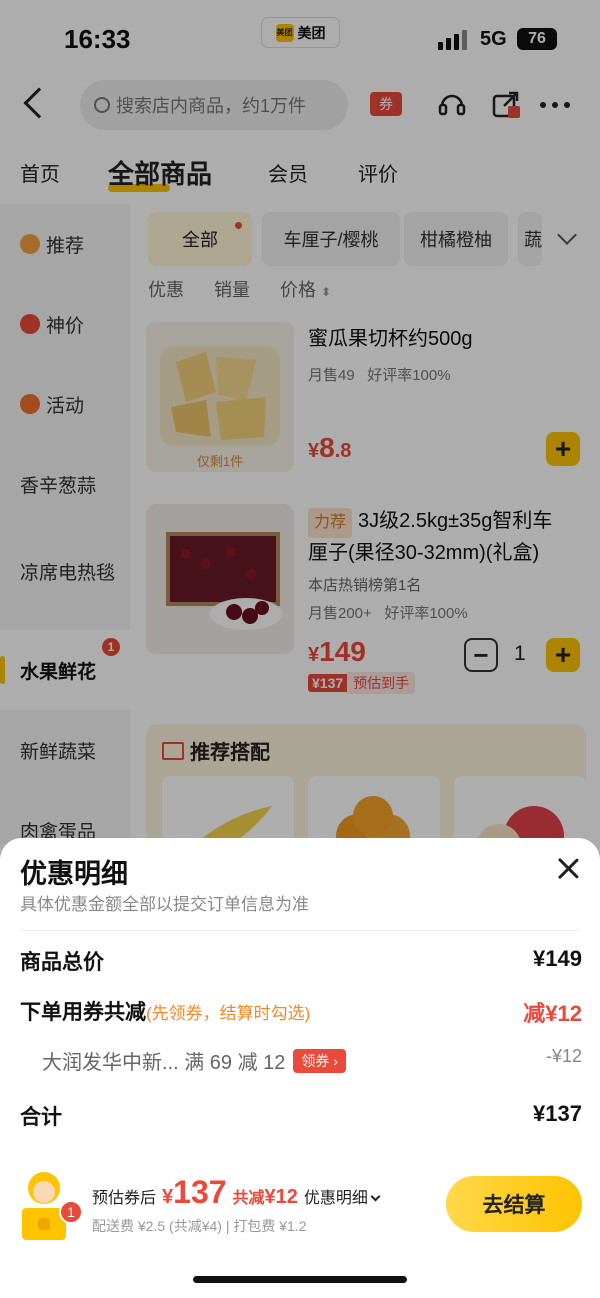  I want to click on estimated-total: 预估券后 ¥137 共减¥12 优惠明细, so click(236, 1192).